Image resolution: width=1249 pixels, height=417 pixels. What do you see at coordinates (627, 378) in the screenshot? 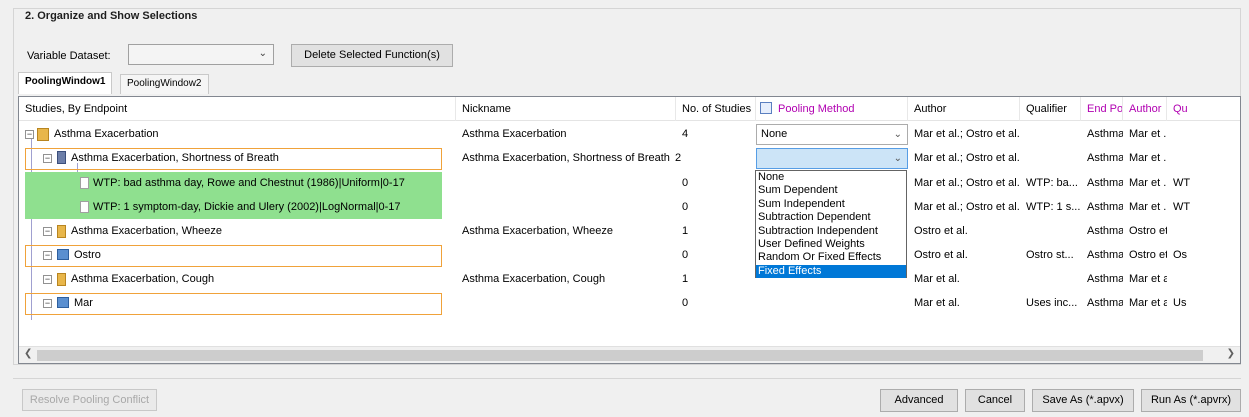
I see `footer-separator` at bounding box center [627, 378].